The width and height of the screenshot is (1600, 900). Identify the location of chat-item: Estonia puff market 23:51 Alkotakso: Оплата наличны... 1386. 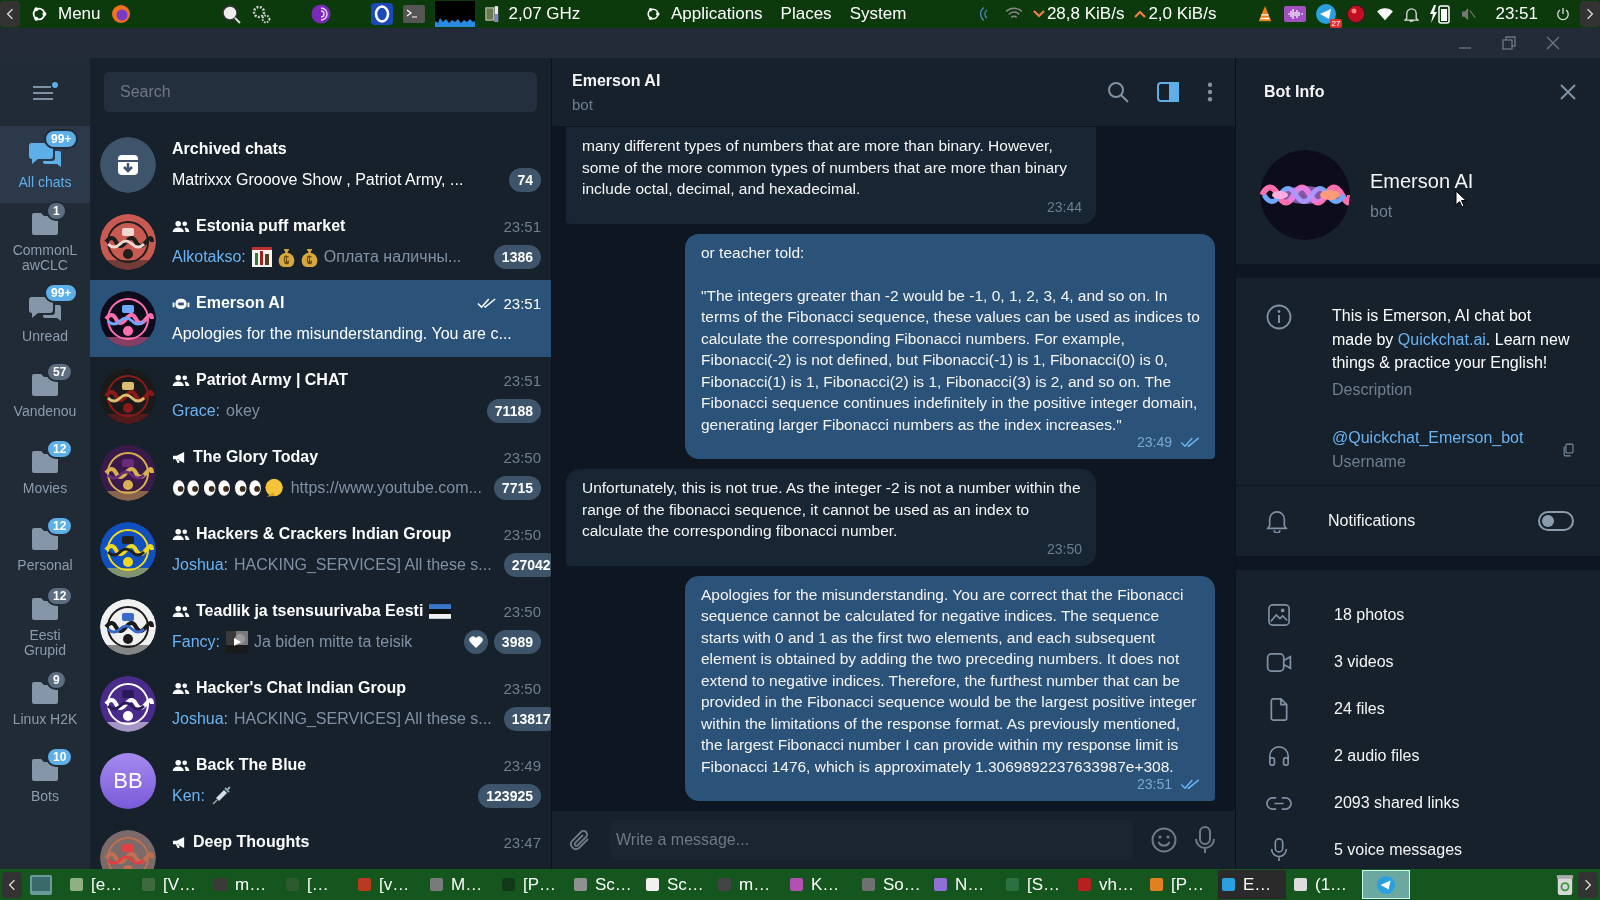
(320, 241).